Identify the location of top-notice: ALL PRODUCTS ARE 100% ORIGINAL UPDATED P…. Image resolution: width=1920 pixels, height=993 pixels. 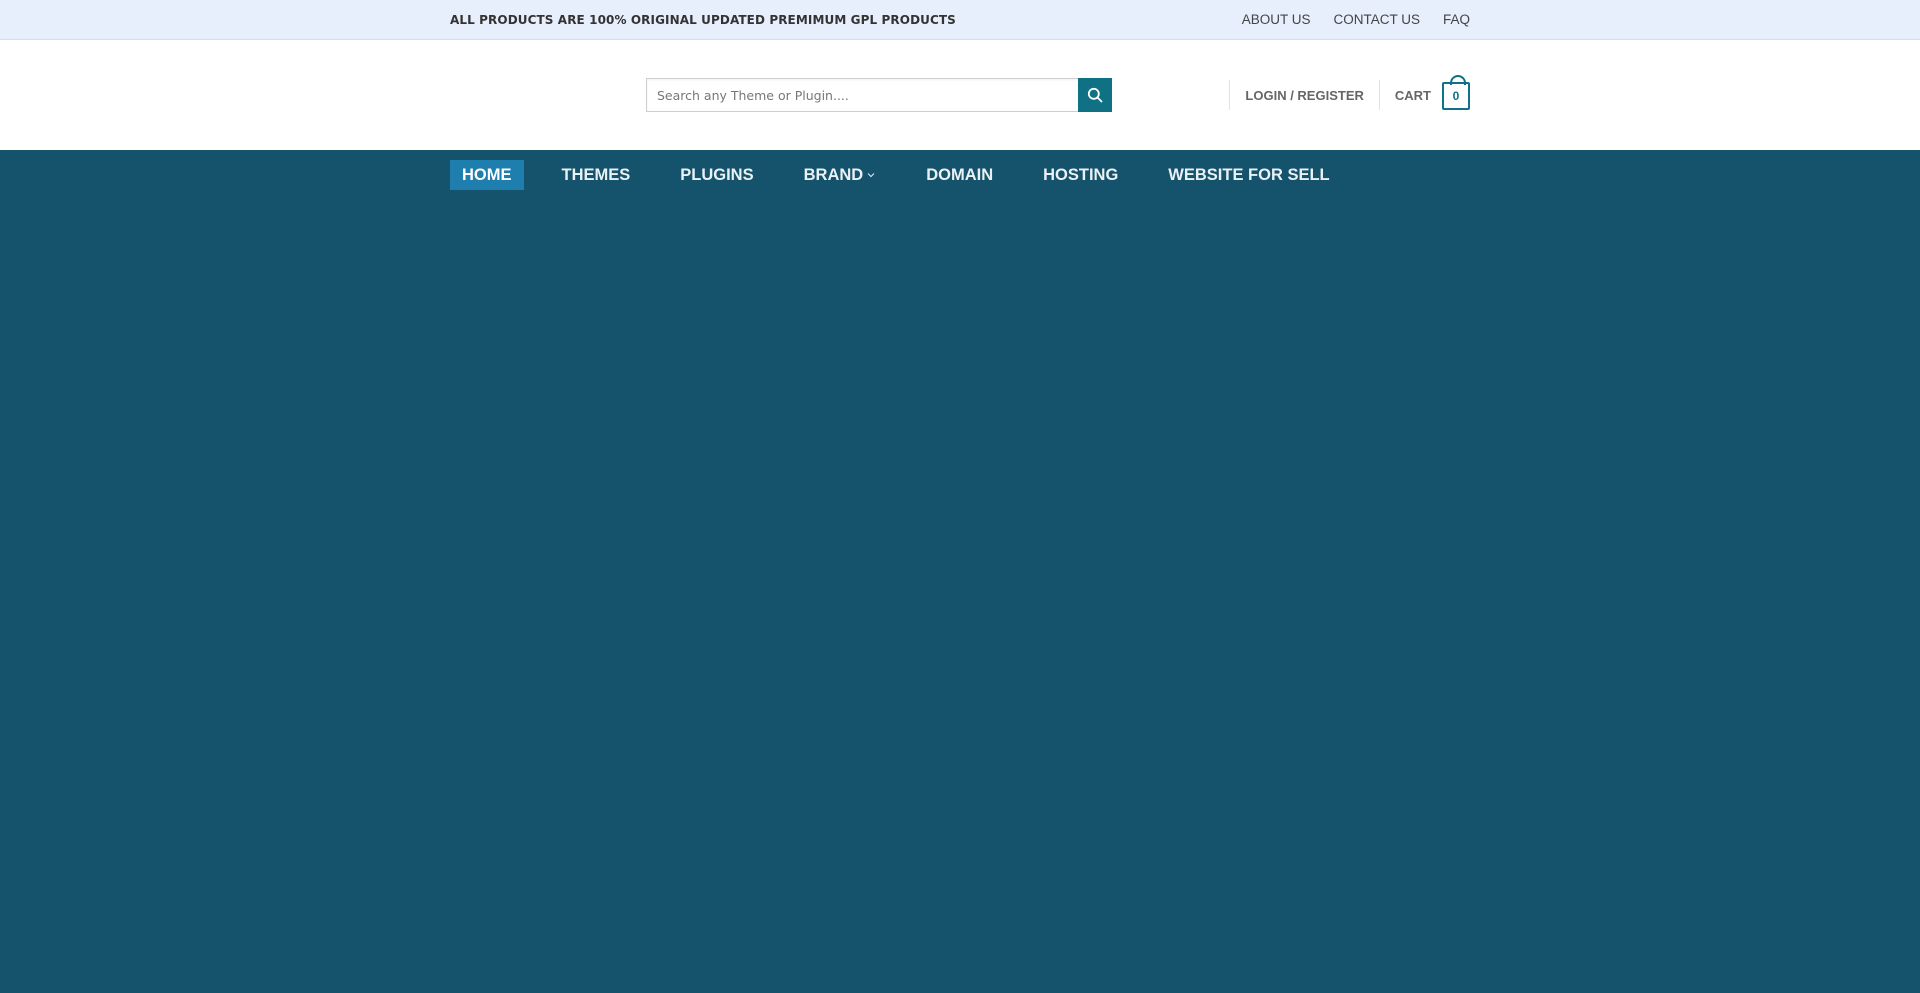
(703, 19).